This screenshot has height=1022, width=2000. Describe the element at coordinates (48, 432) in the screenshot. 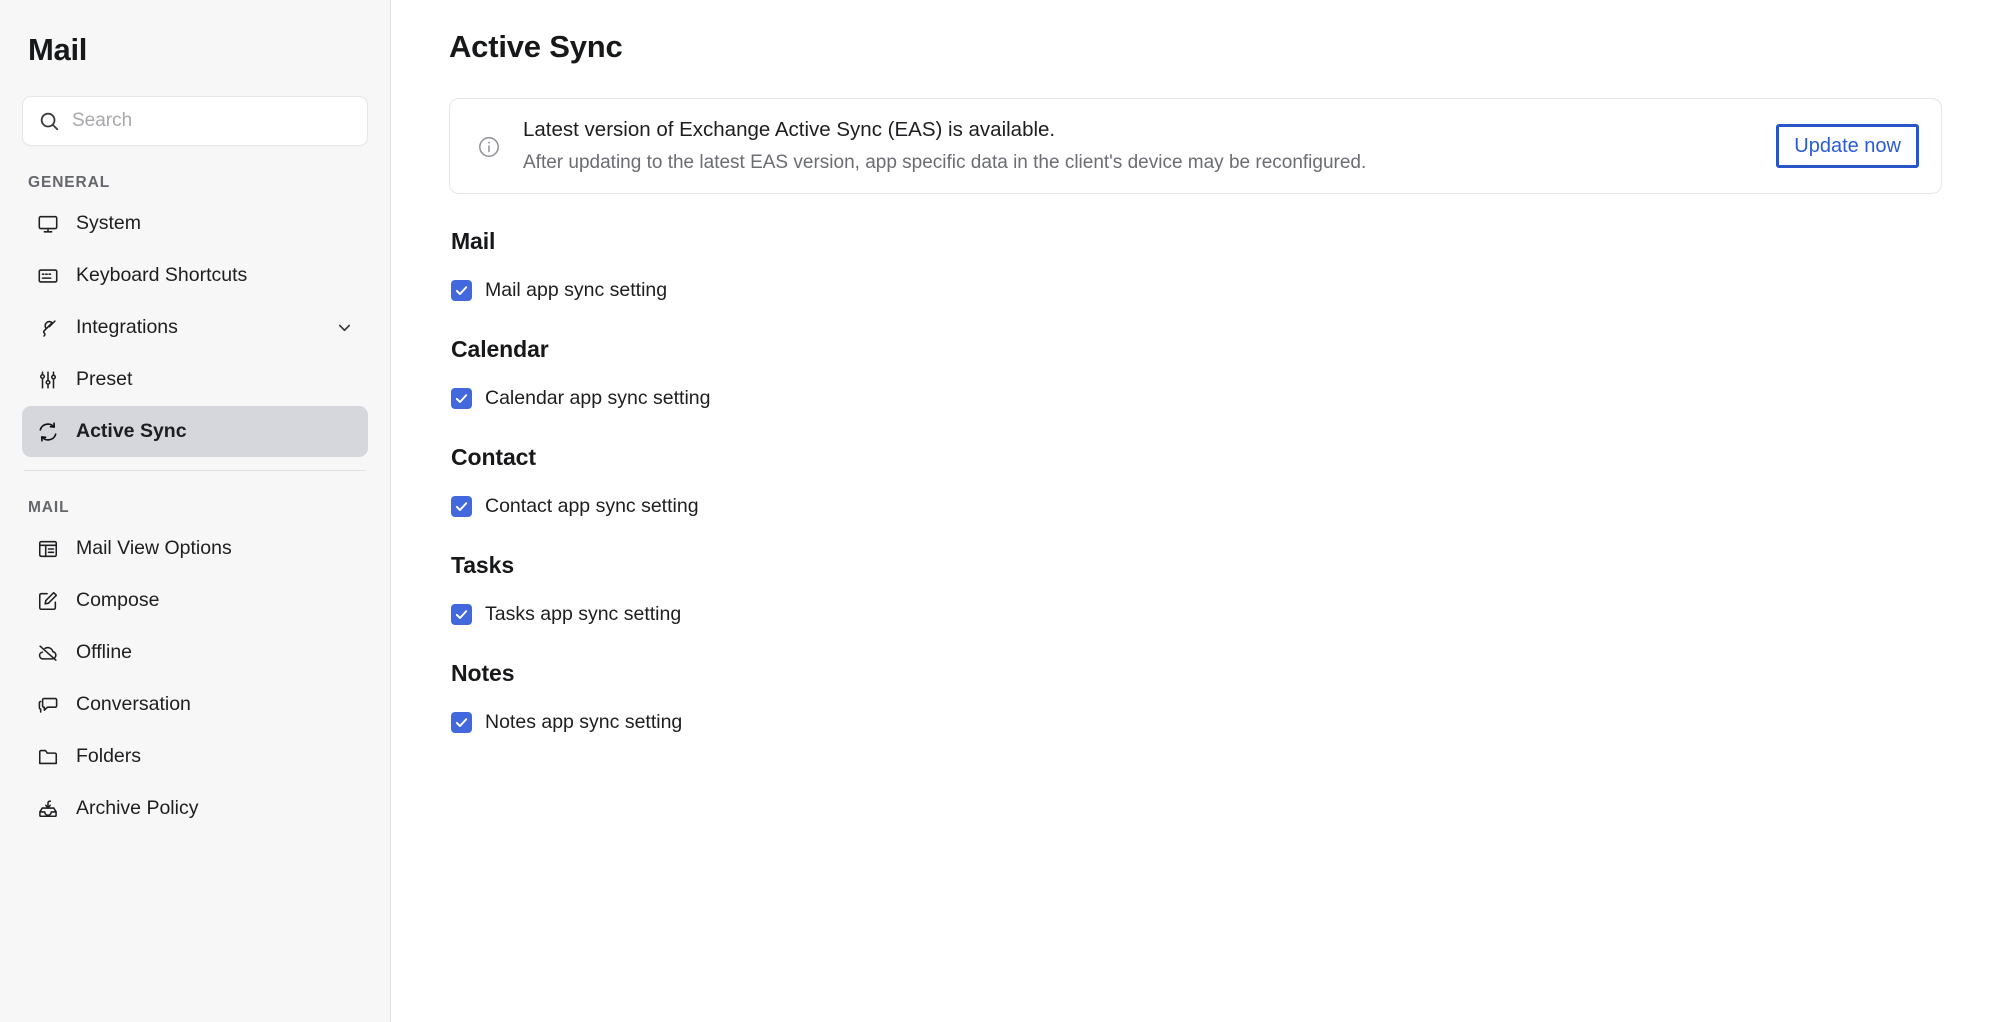

I see `refresh-sync-icon` at that location.